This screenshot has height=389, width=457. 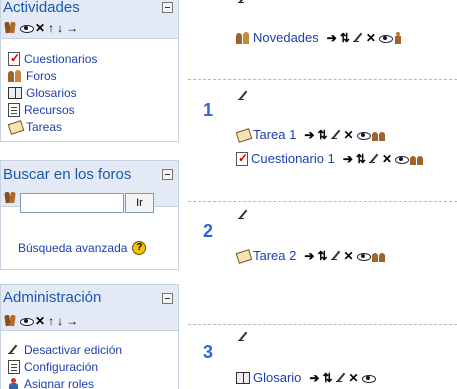 What do you see at coordinates (52, 297) in the screenshot?
I see `block-title: Administración` at bounding box center [52, 297].